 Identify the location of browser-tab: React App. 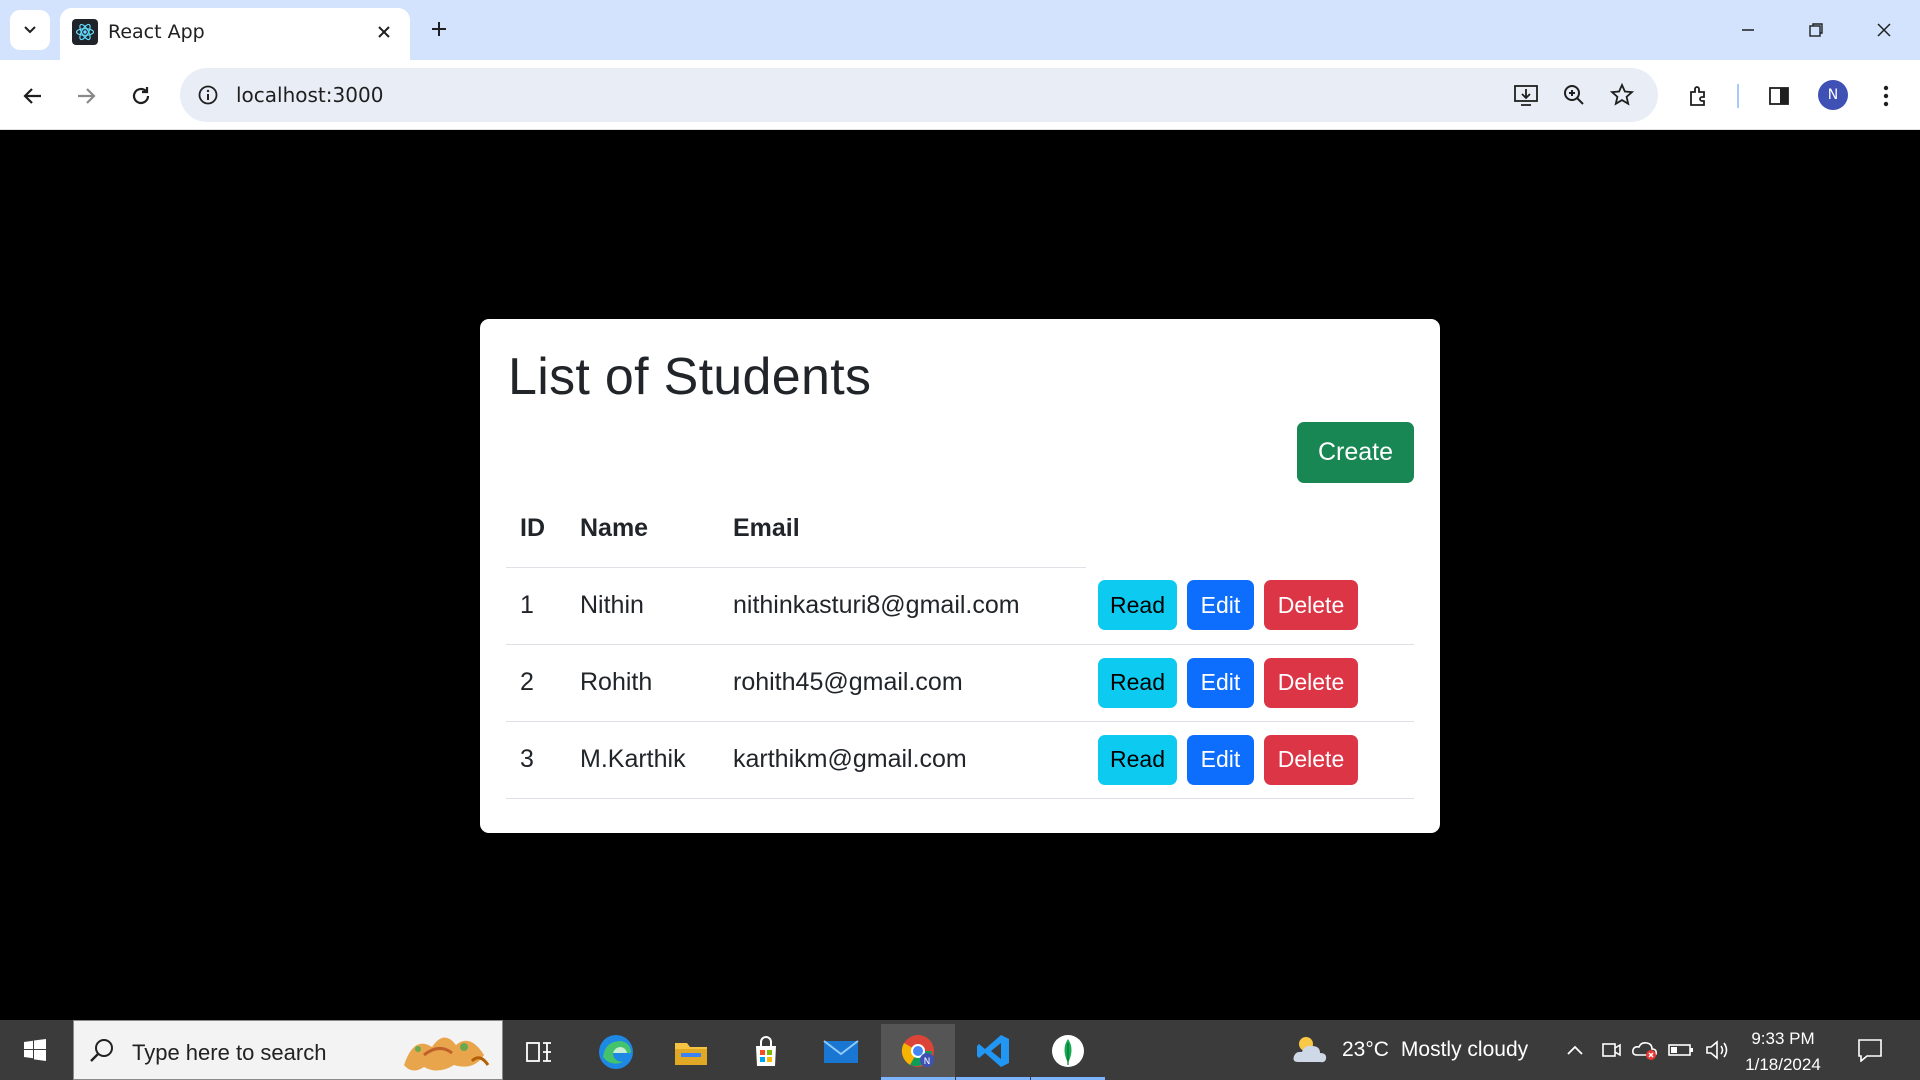
(235, 34).